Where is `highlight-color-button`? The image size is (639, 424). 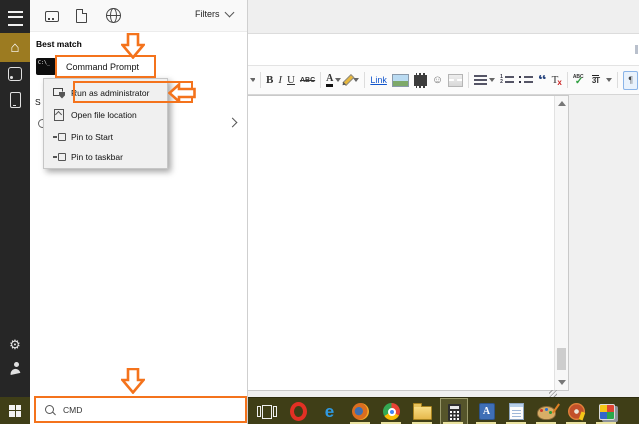
highlight-color-button is located at coordinates (351, 80).